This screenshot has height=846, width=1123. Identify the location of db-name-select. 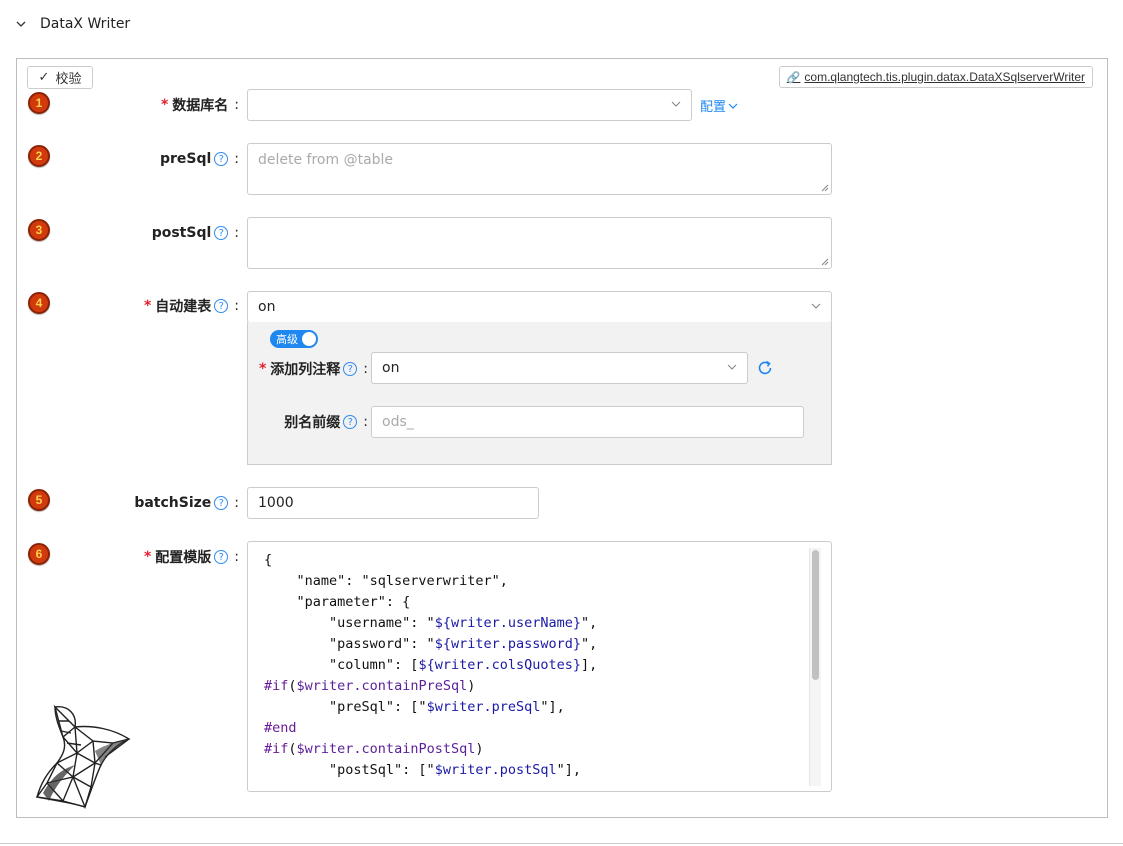
(469, 105).